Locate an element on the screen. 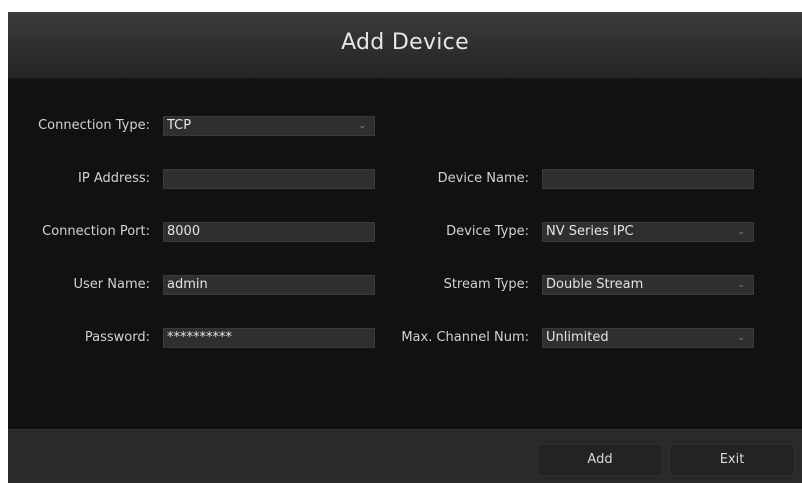  max-channel-num-value: Unlimited is located at coordinates (577, 337).